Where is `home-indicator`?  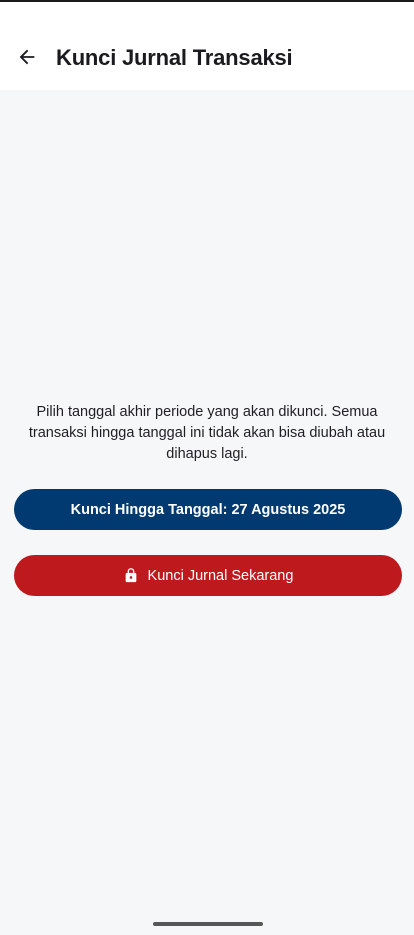
home-indicator is located at coordinates (208, 924).